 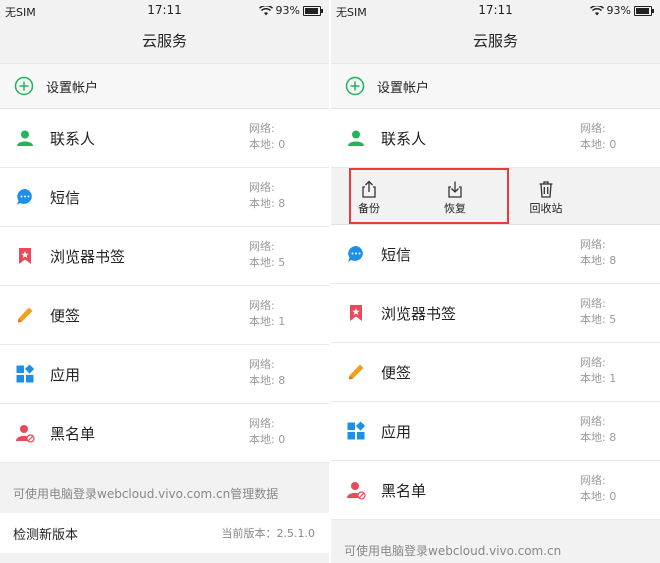 I want to click on restore-button: 恢复, so click(x=455, y=198).